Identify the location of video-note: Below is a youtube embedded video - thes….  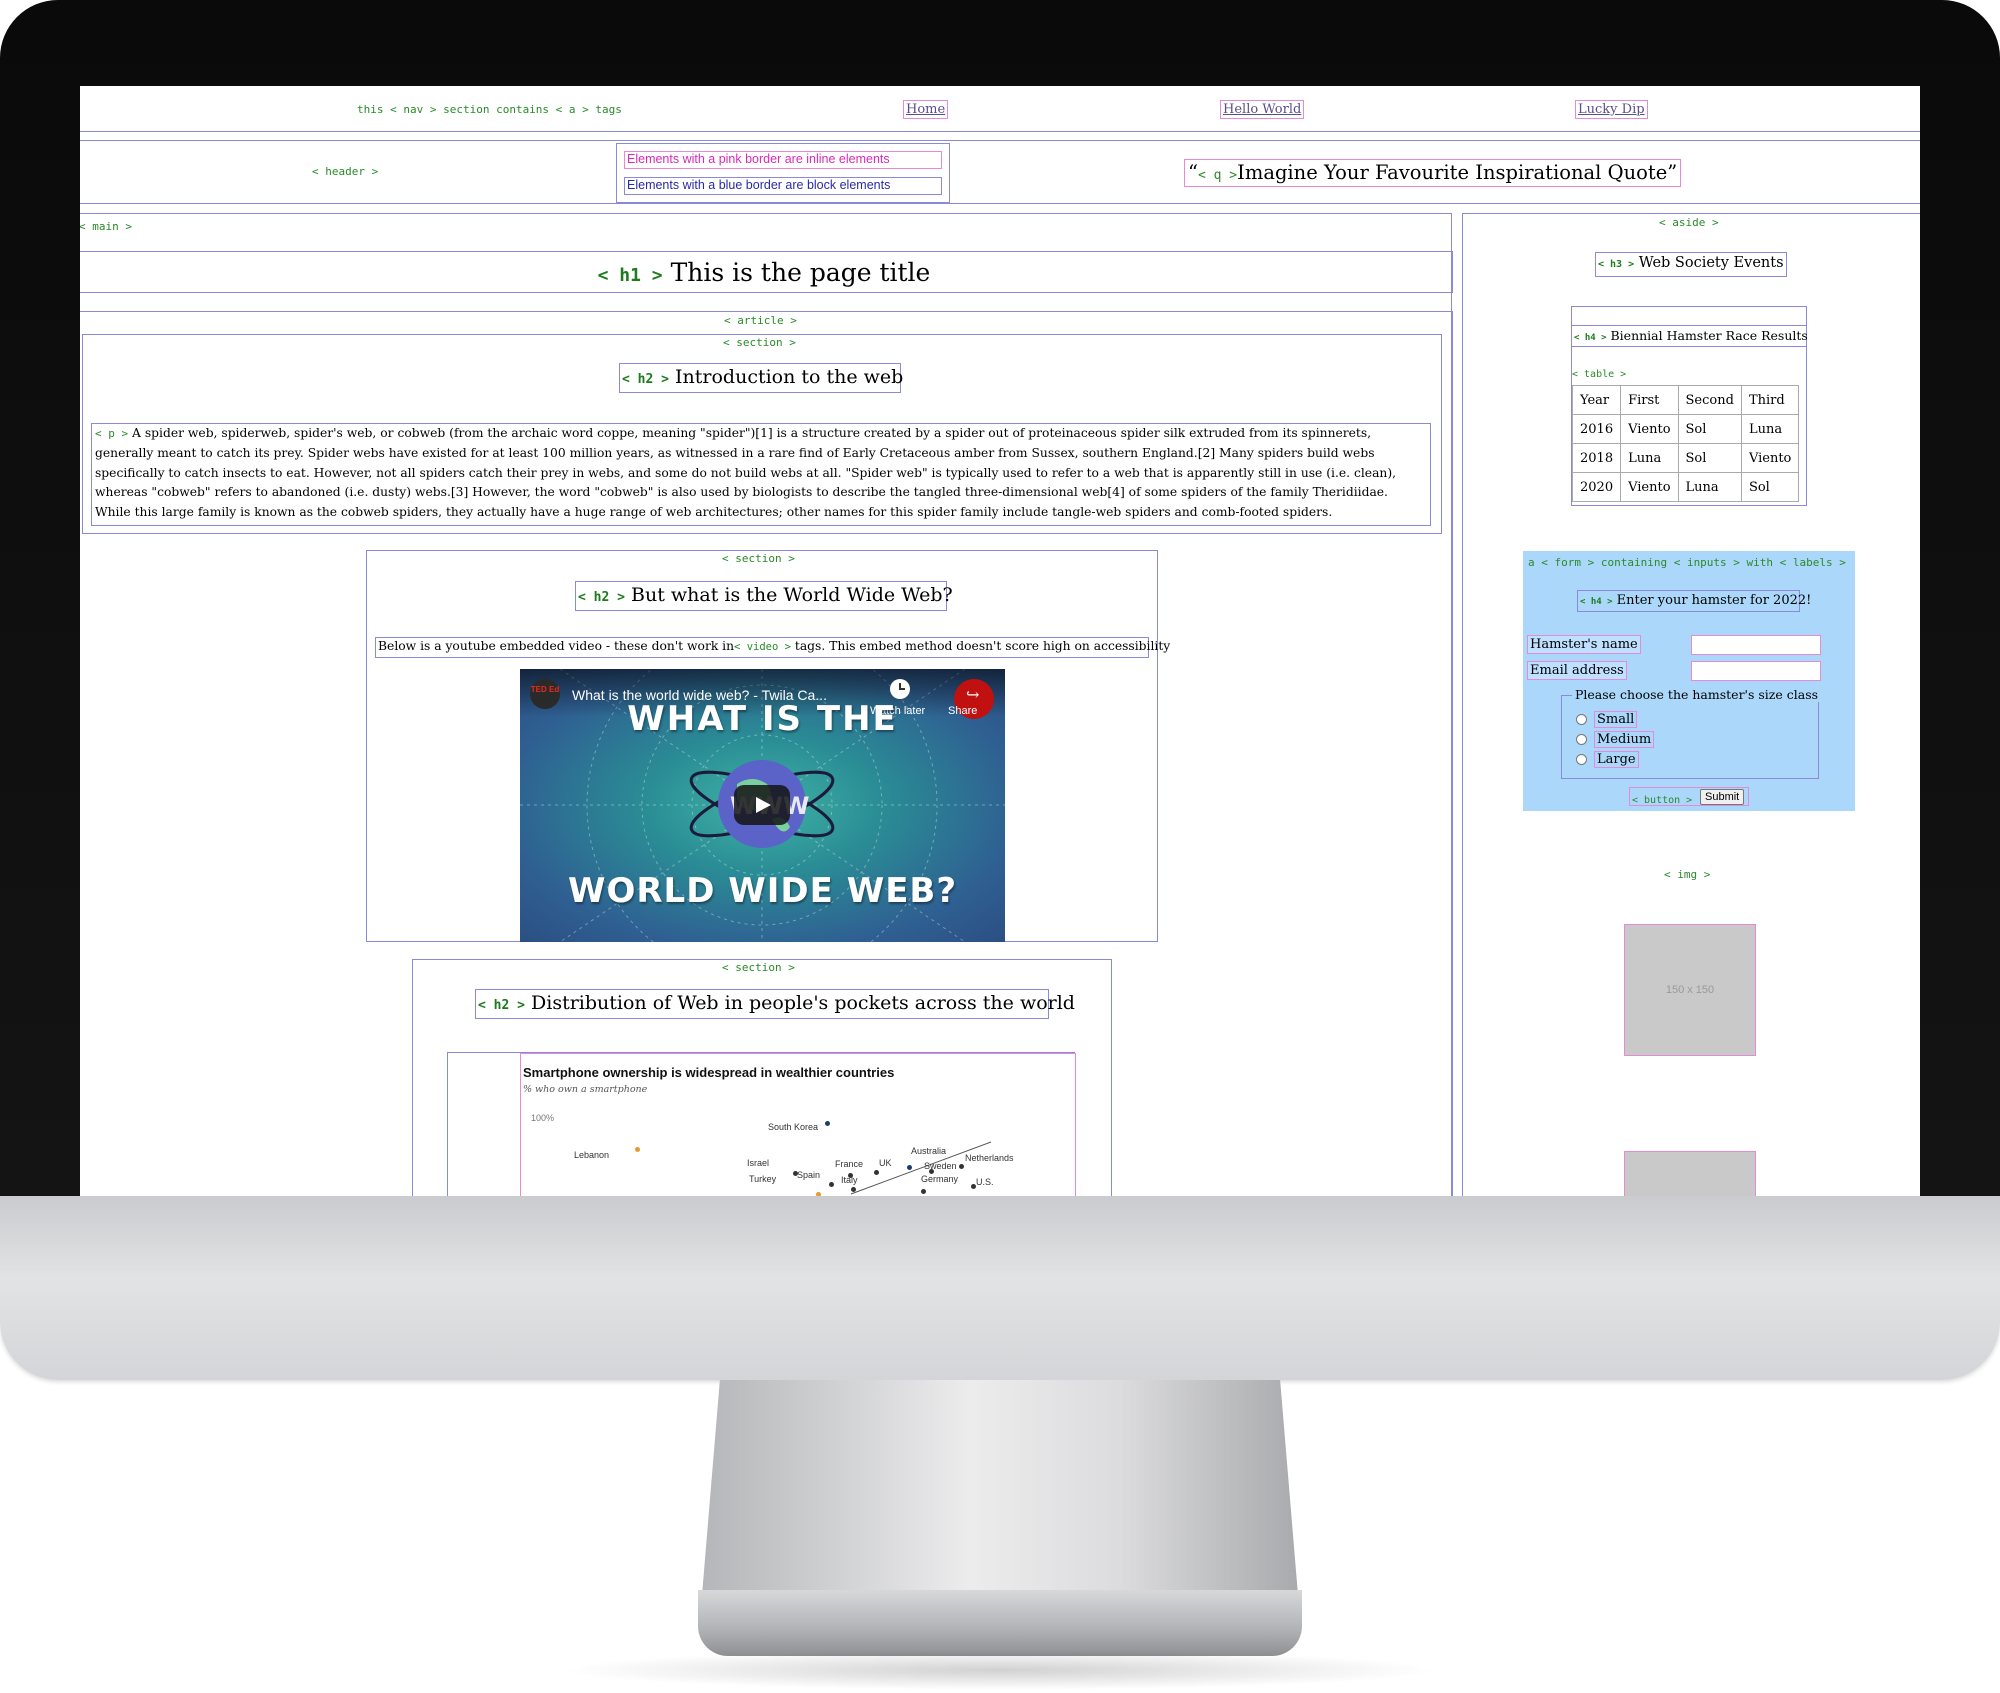
(772, 647).